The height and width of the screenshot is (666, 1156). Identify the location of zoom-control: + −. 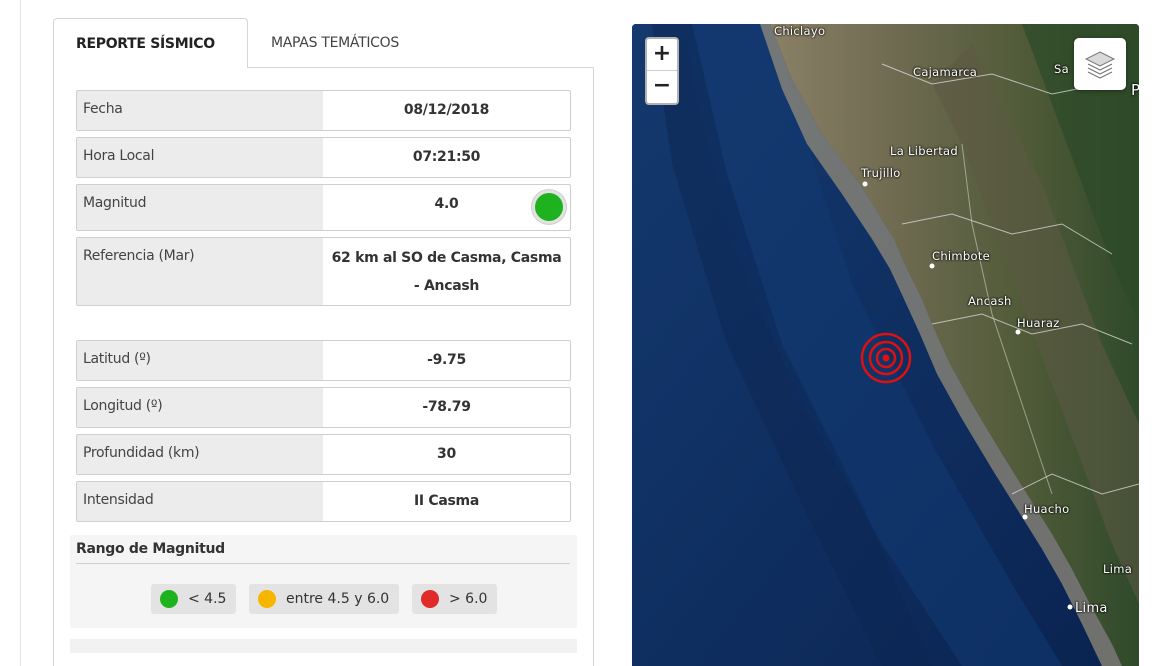
(662, 71).